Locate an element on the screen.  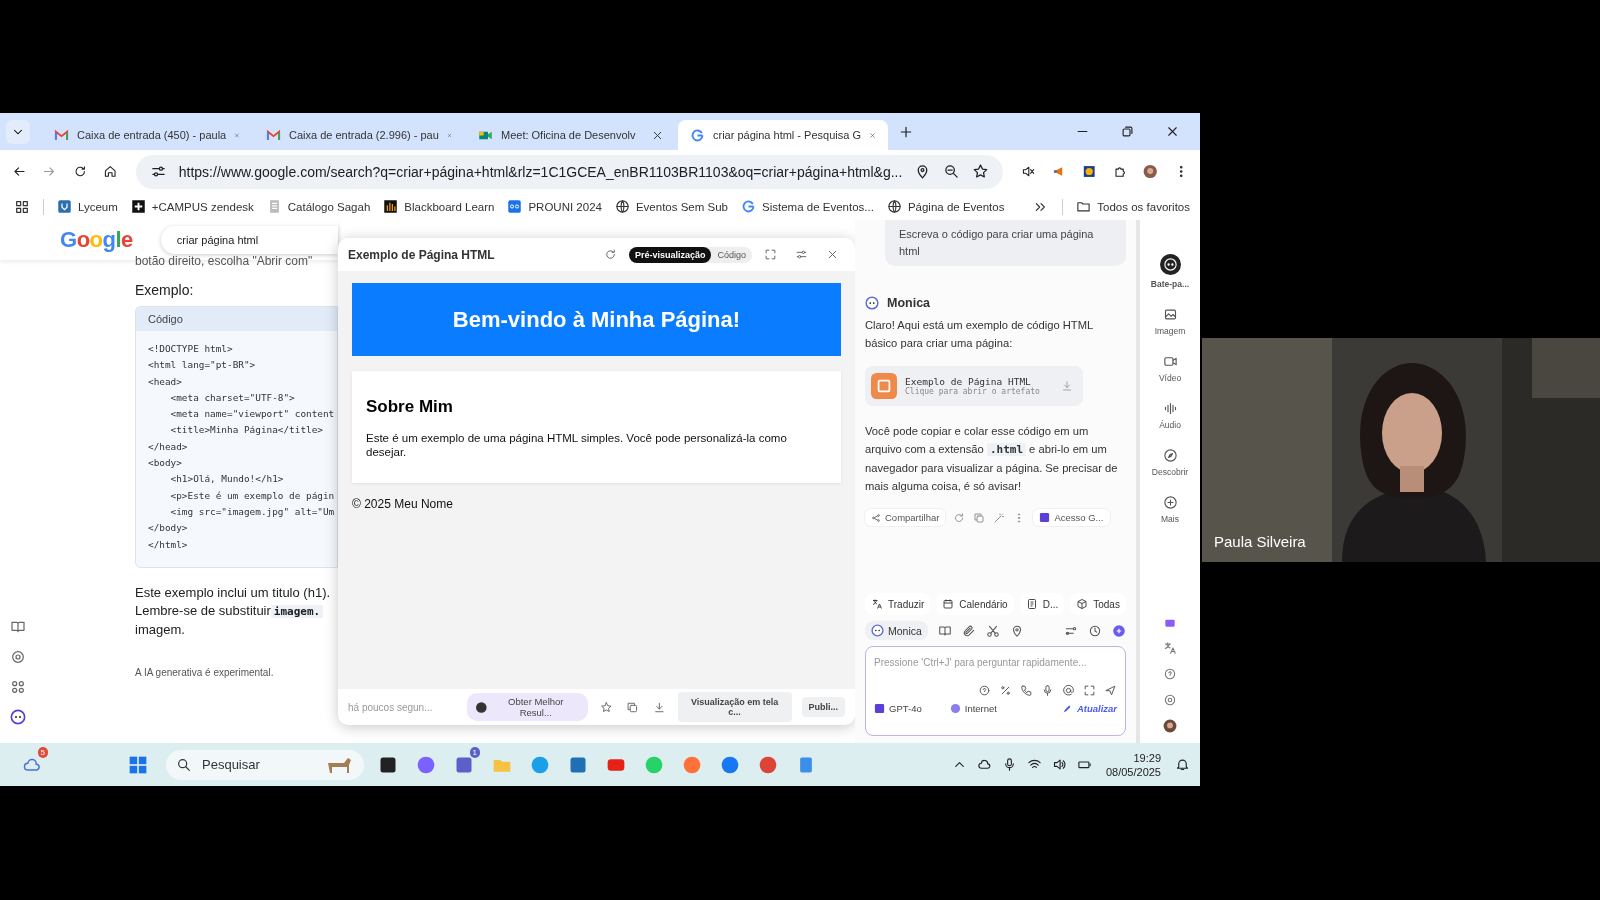
bookmark: Eventos Sem Sub is located at coordinates (671, 206).